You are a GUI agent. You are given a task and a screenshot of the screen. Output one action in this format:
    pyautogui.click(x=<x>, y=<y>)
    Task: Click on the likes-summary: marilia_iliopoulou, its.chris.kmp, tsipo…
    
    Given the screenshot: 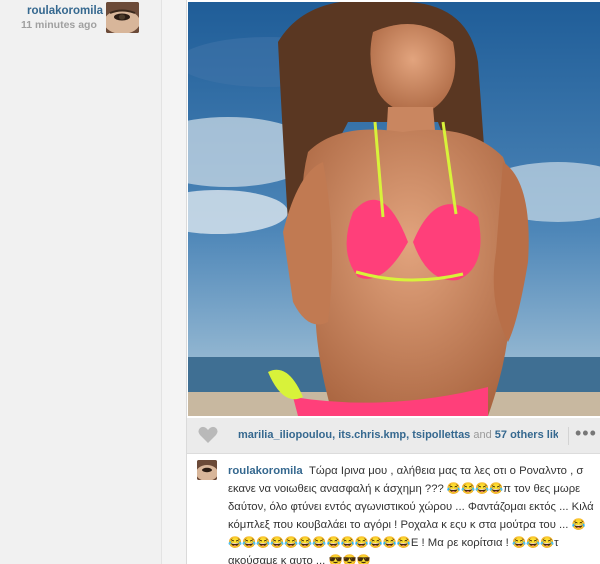 What is the action you would take?
    pyautogui.click(x=398, y=435)
    